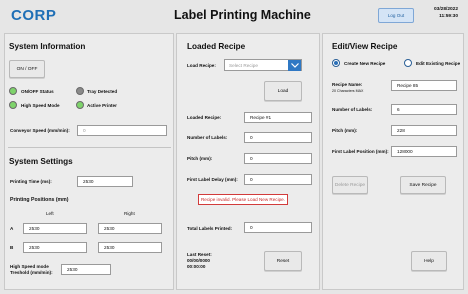 The image size is (468, 294). I want to click on create-new-radio, so click(336, 63).